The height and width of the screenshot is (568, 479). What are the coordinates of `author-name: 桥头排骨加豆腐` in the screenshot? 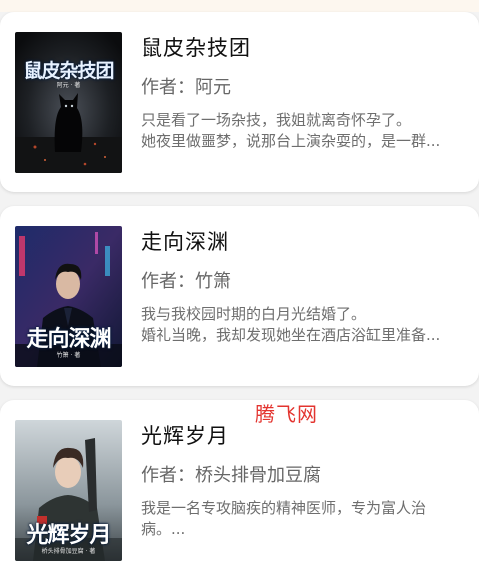 It's located at (258, 475).